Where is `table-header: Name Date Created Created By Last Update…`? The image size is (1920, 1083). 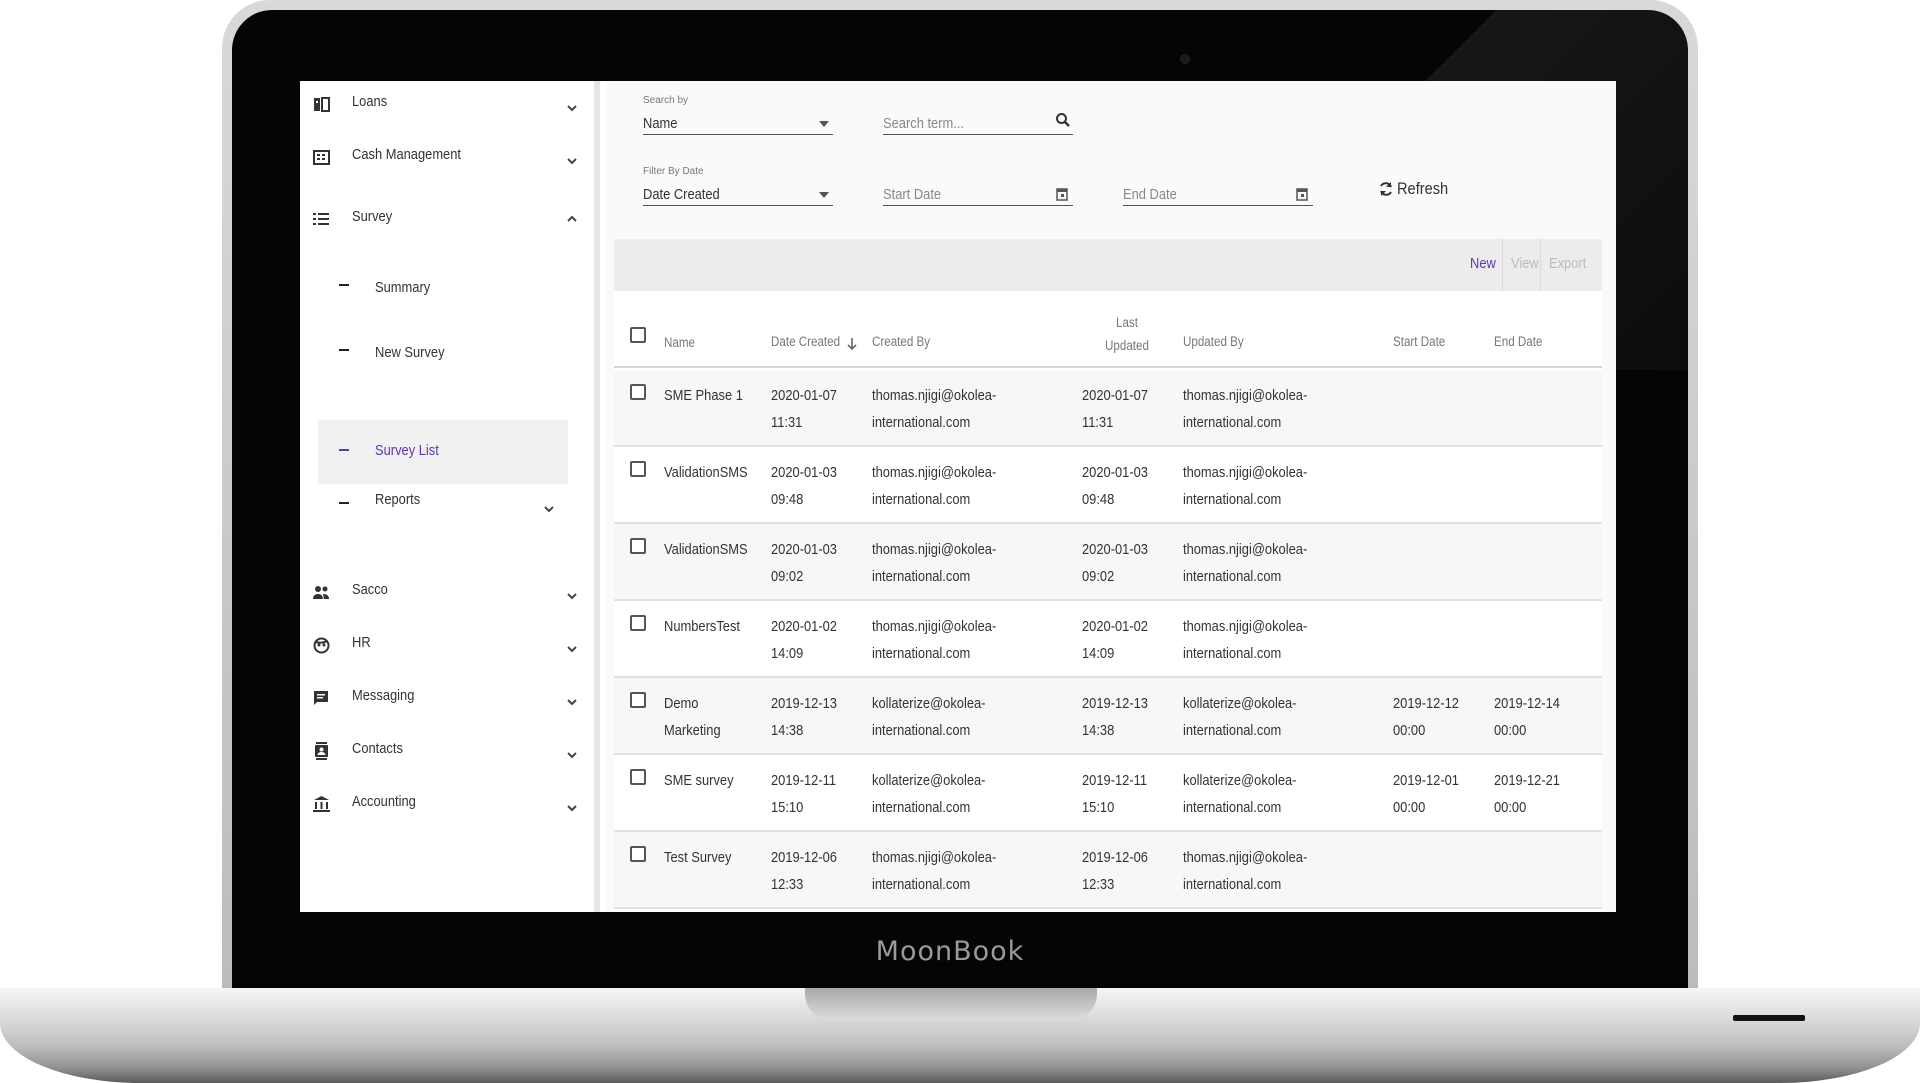 table-header: Name Date Created Created By Last Update… is located at coordinates (1108, 329).